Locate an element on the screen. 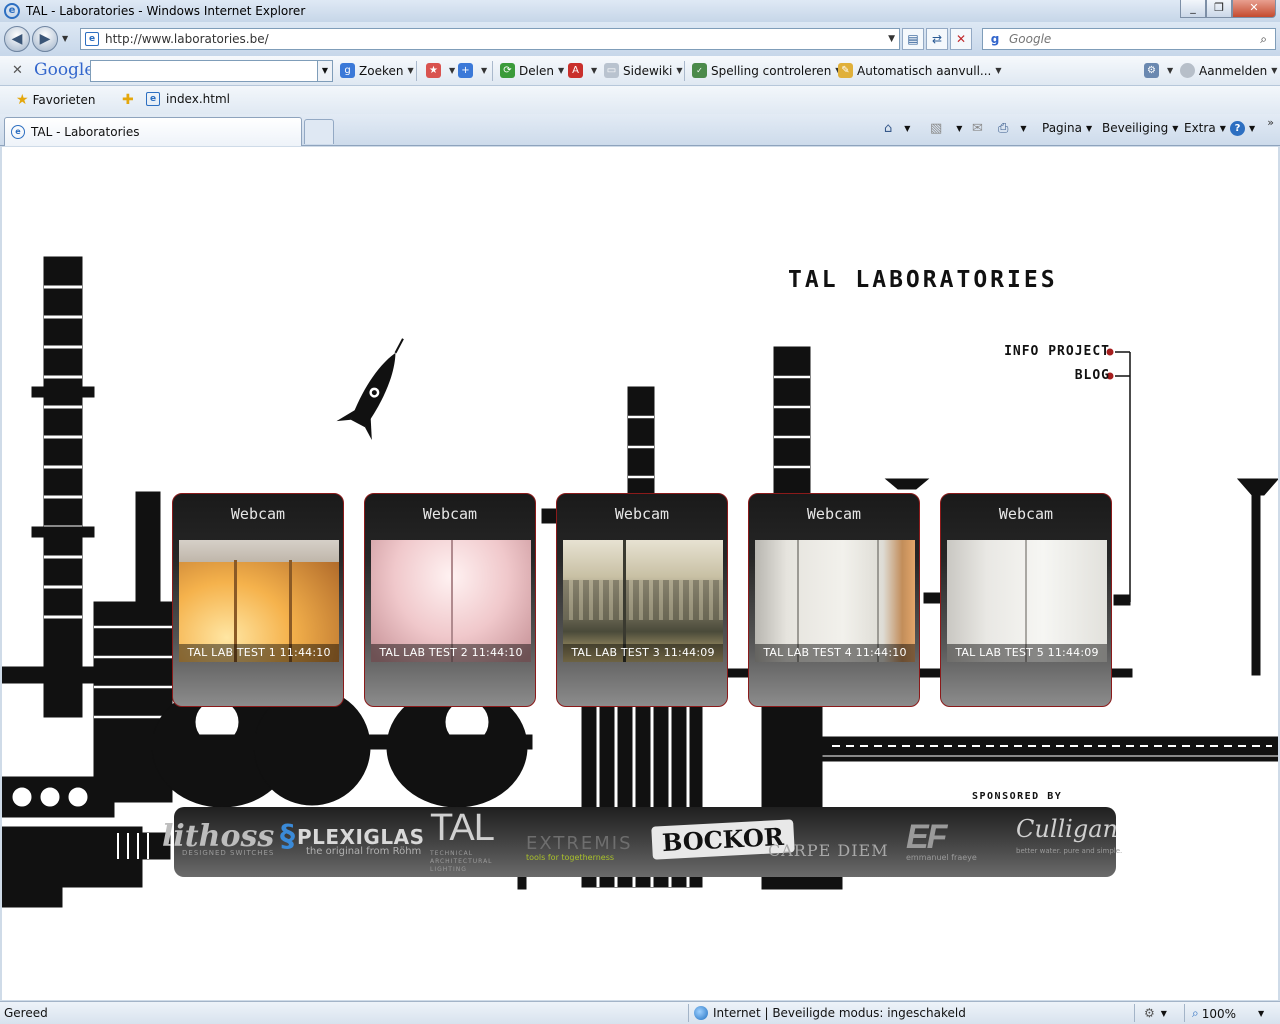  close-toolbar-icon: ✕ is located at coordinates (17, 70).